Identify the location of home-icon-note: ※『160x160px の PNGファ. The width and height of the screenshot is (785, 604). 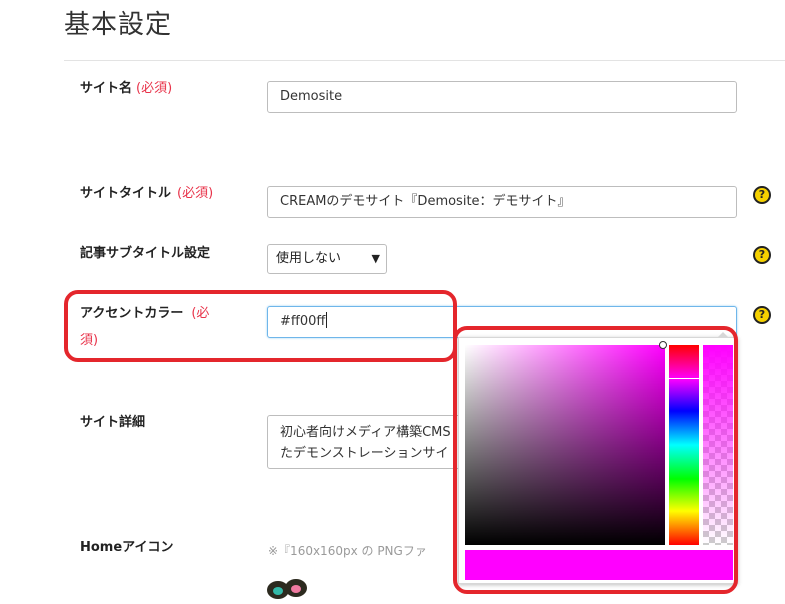
(347, 551).